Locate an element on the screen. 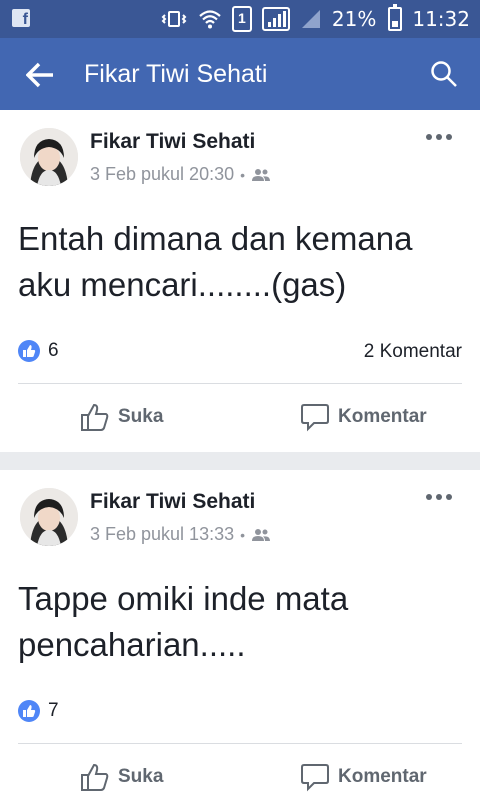 The image size is (480, 800). sim-slot-badge: 1 is located at coordinates (241, 19).